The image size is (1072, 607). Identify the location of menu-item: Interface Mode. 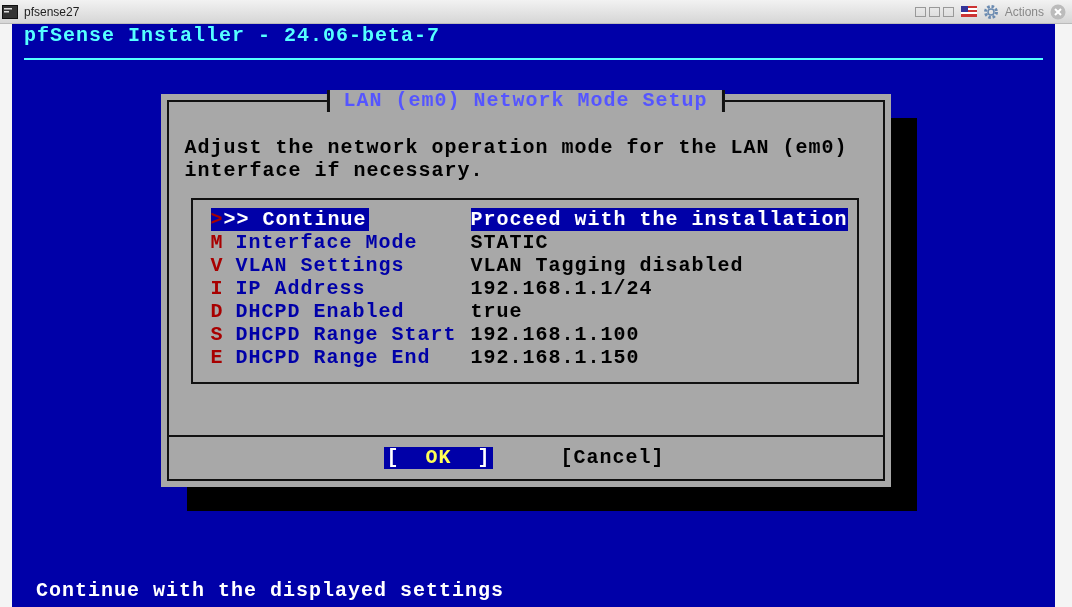
(326, 242).